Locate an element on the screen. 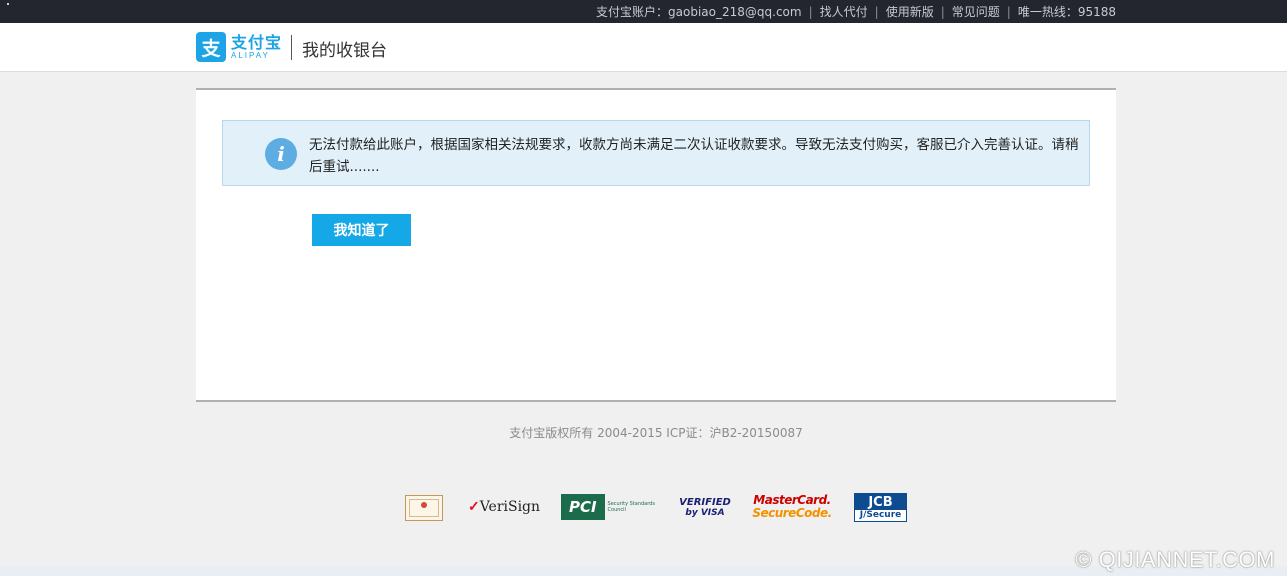  info-icon: i is located at coordinates (281, 154).